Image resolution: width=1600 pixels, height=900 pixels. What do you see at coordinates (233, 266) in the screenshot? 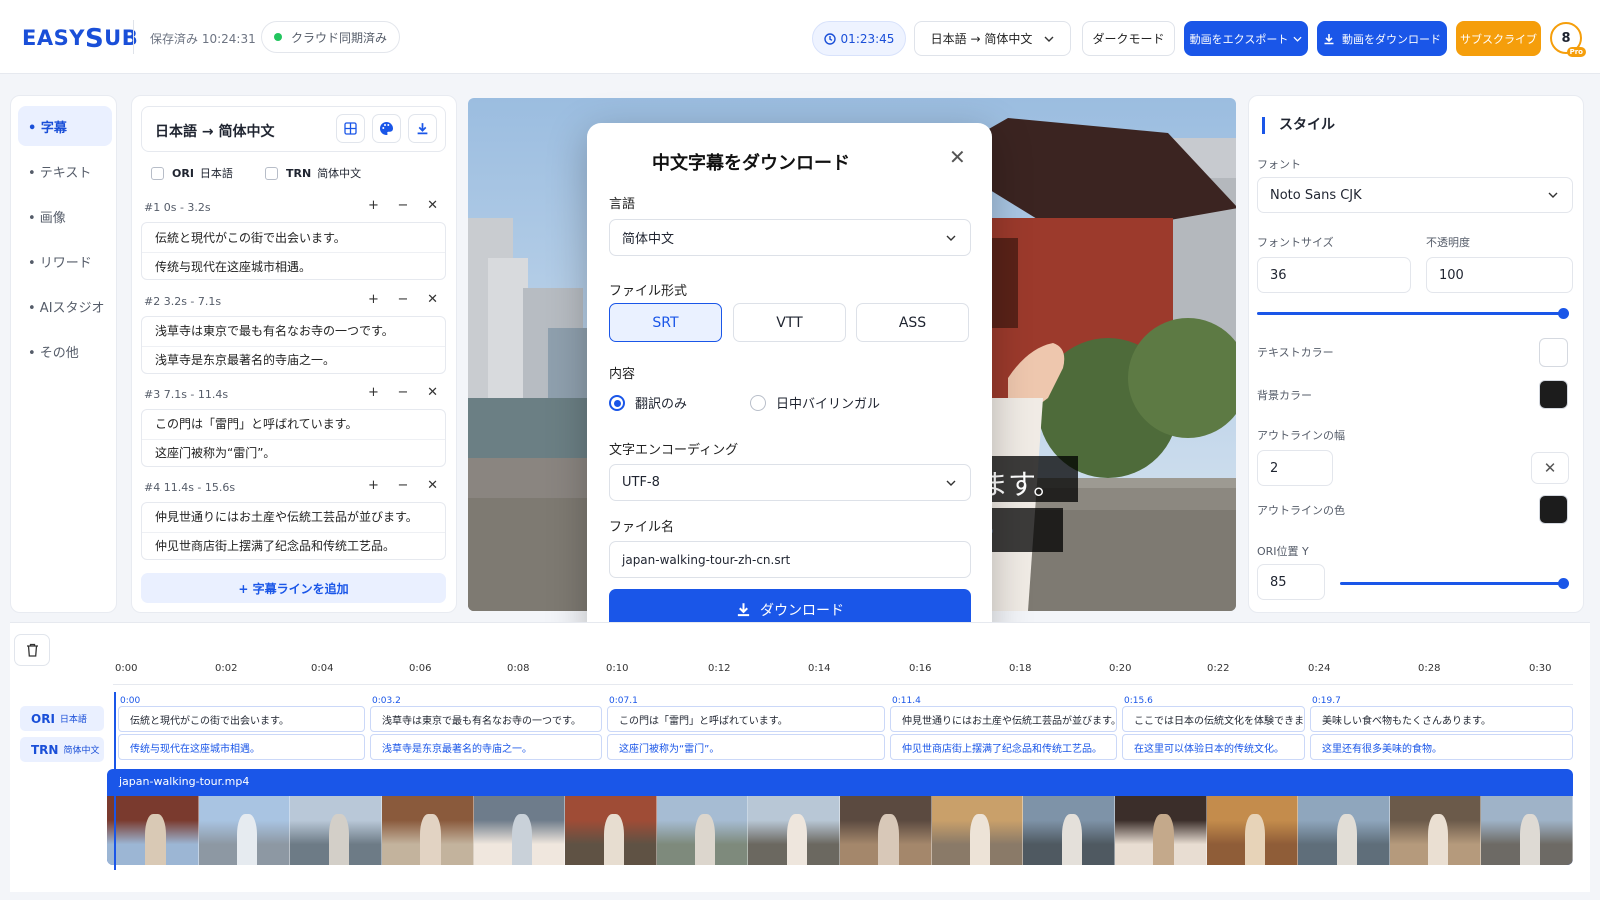
I see `segment-trn-text: 传统与现代在这座城市相遇。` at bounding box center [233, 266].